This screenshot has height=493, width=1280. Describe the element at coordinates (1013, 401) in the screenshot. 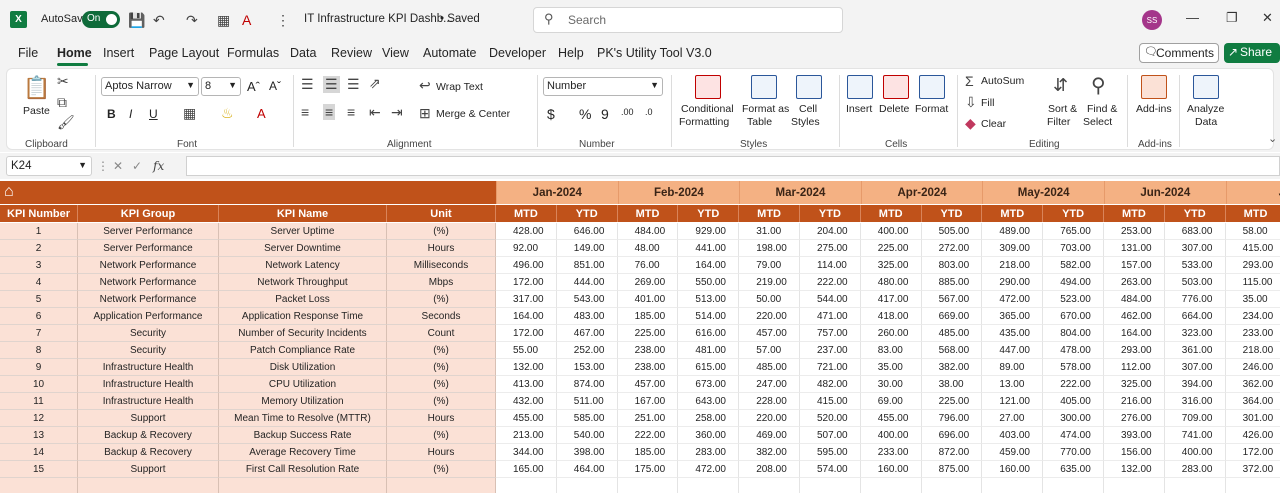

I see `value-cell: 121.00` at that location.